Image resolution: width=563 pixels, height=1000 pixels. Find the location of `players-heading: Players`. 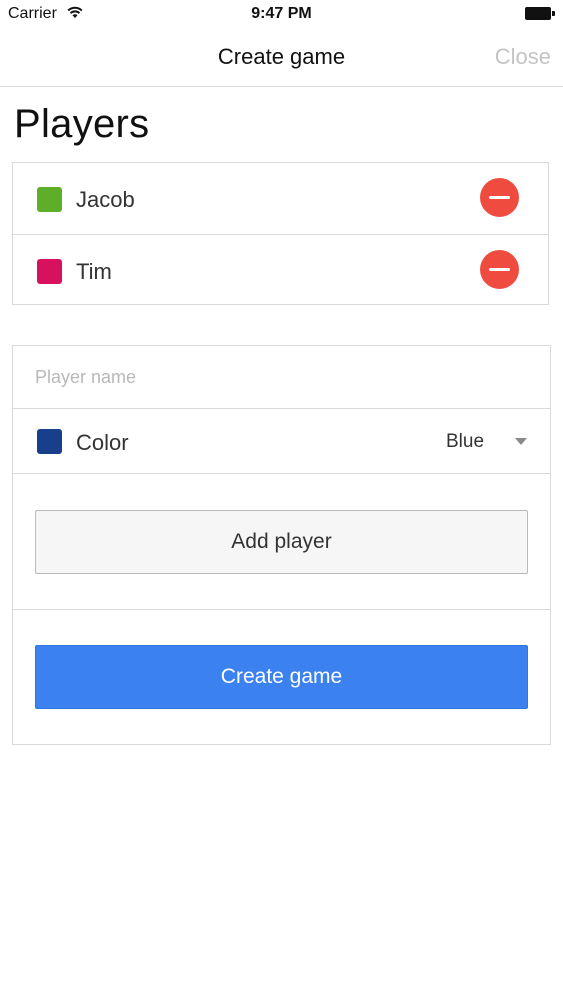

players-heading: Players is located at coordinates (82, 124).